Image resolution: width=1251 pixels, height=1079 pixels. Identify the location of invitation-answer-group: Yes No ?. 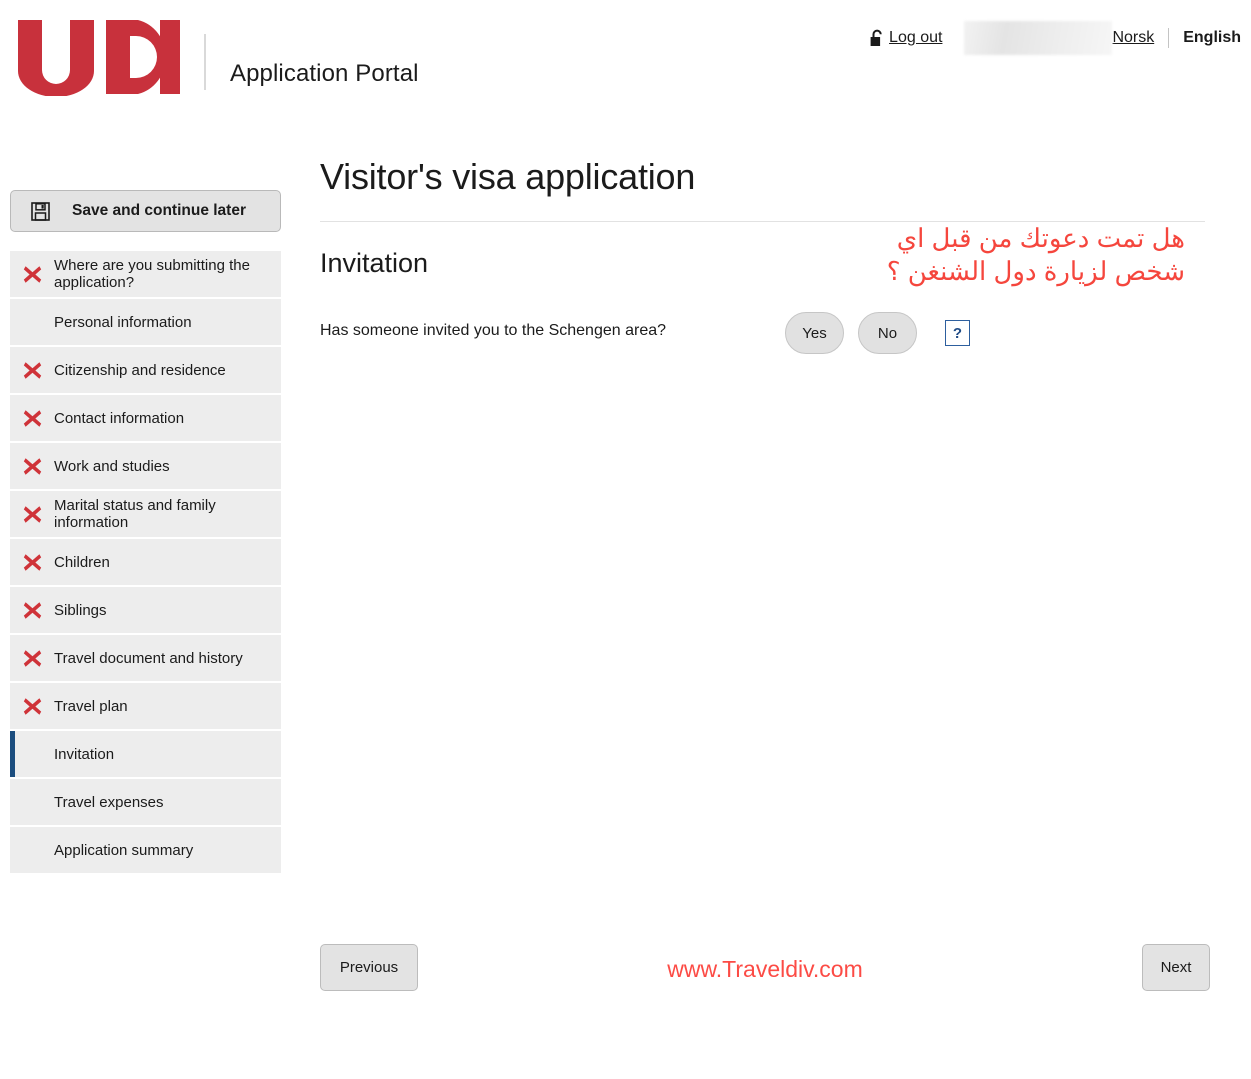
(877, 333).